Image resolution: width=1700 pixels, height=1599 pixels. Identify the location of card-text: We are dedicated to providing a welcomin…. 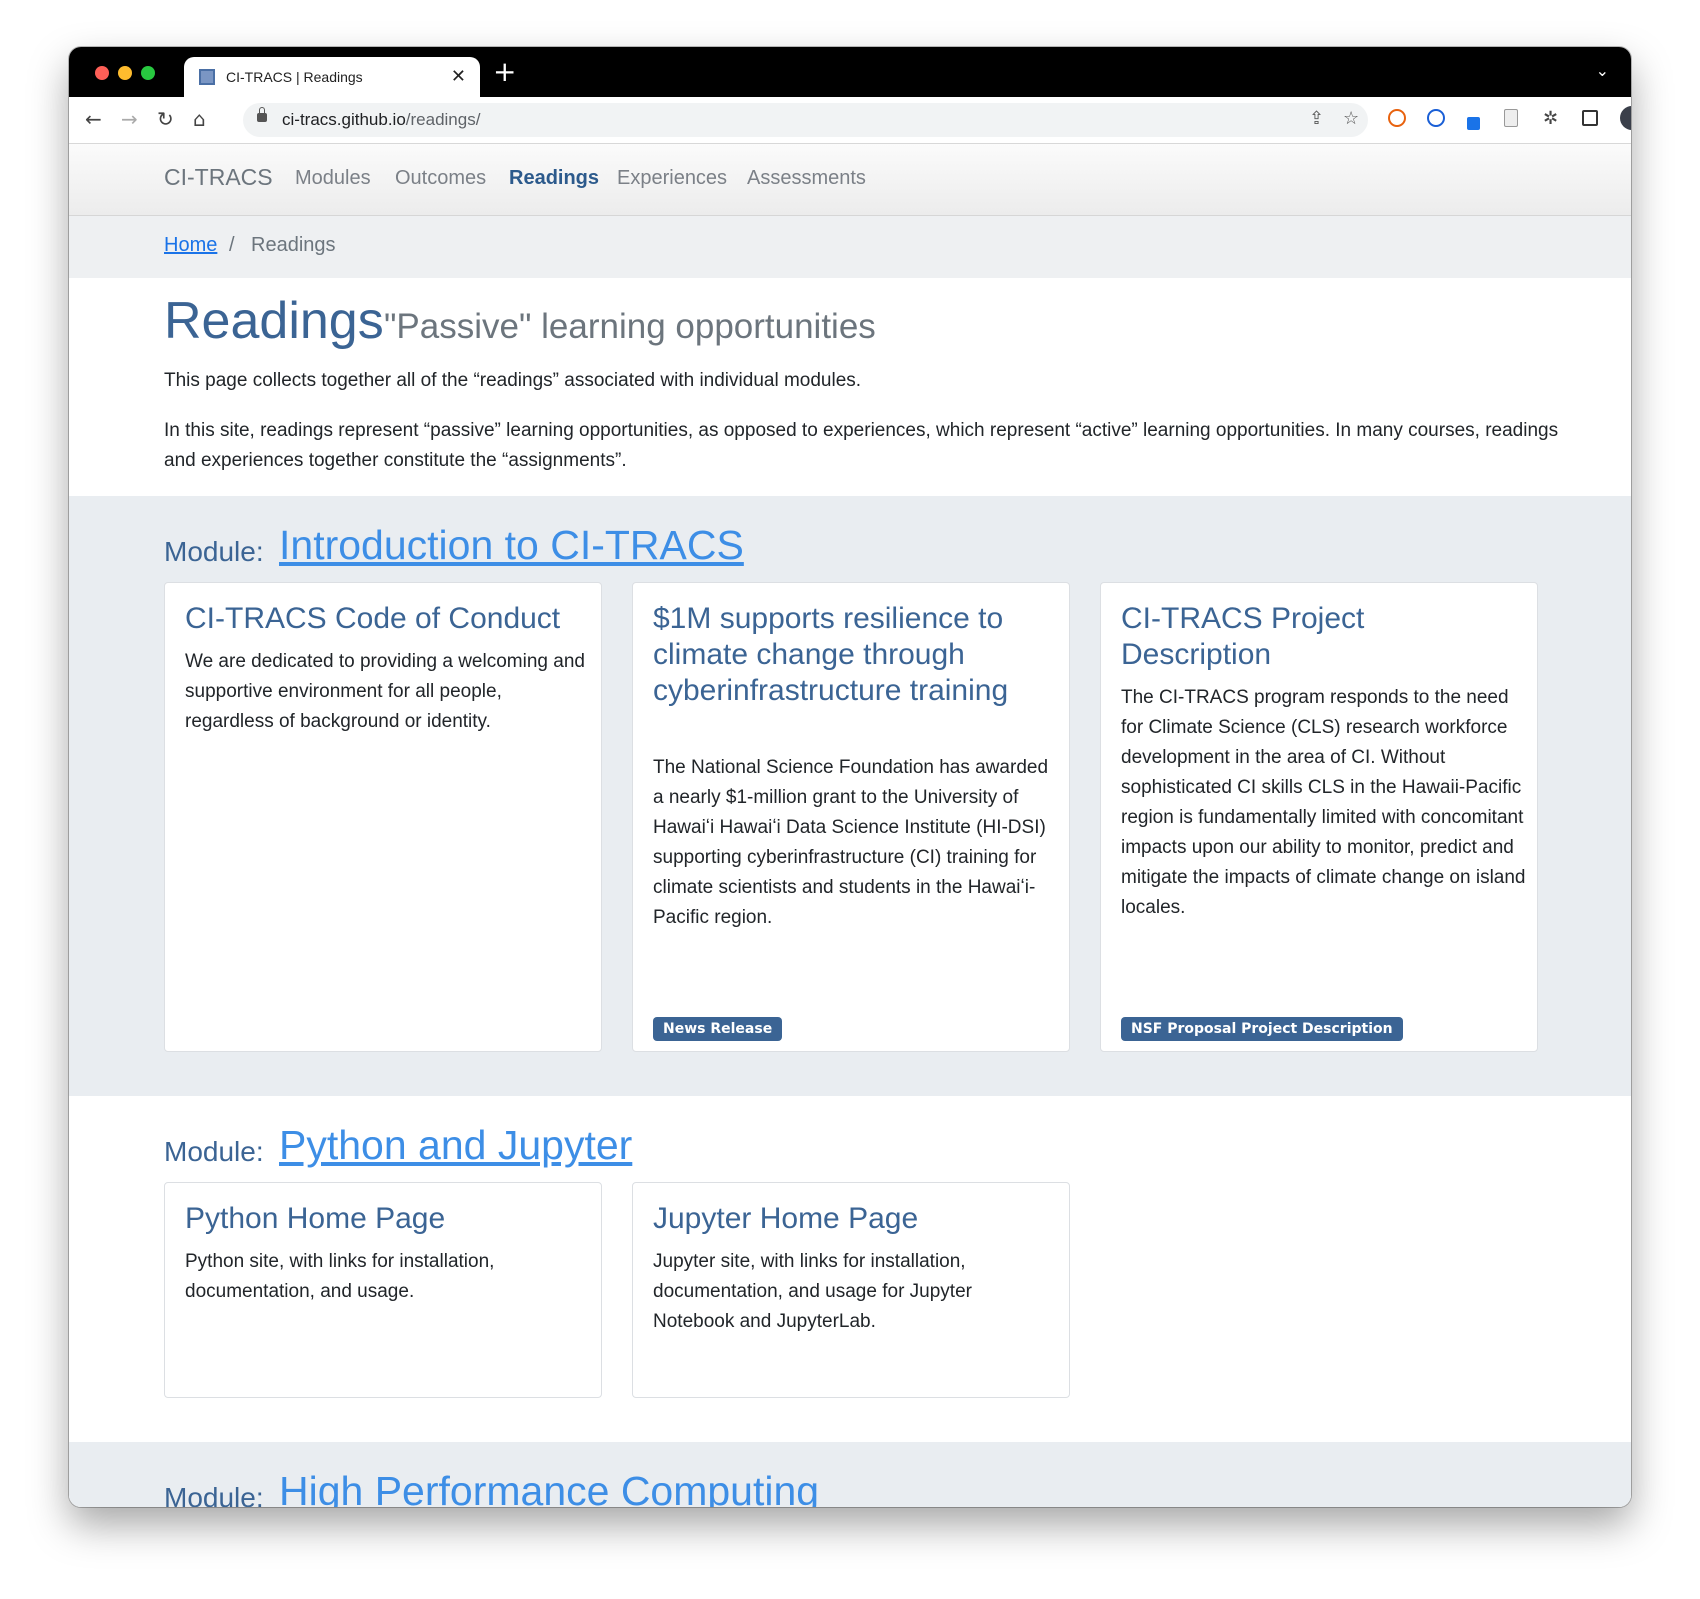
(385, 691).